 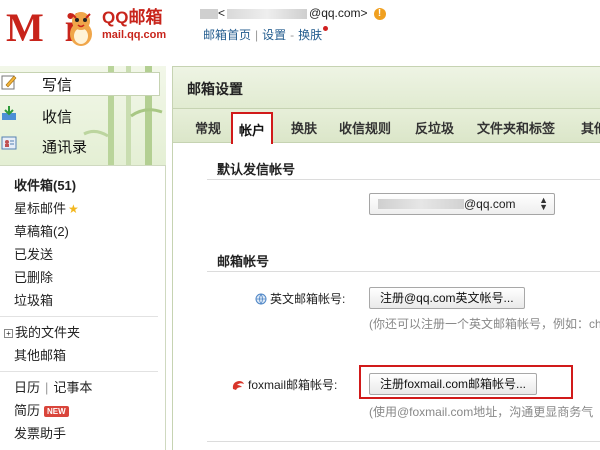 What do you see at coordinates (40, 208) in the screenshot?
I see `folder-starred-label: 星标邮件` at bounding box center [40, 208].